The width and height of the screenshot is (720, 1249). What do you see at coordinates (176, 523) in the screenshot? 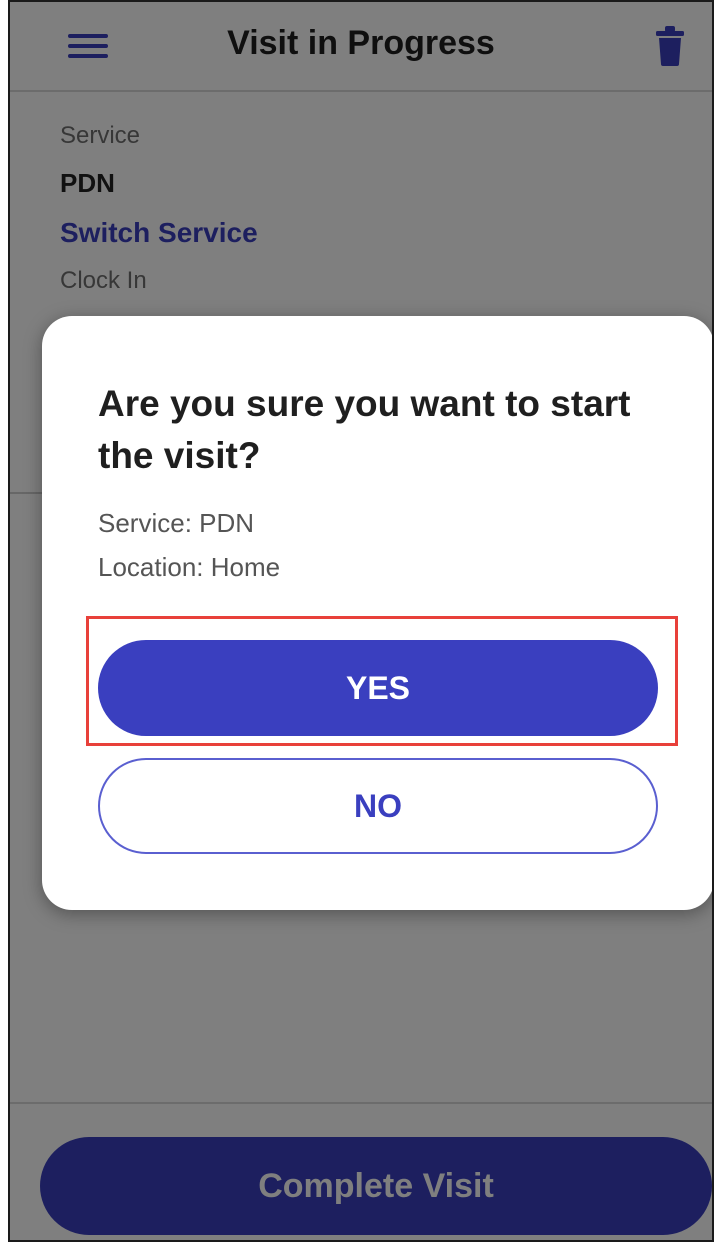
I see `dialog-service-text: Service: PDN` at bounding box center [176, 523].